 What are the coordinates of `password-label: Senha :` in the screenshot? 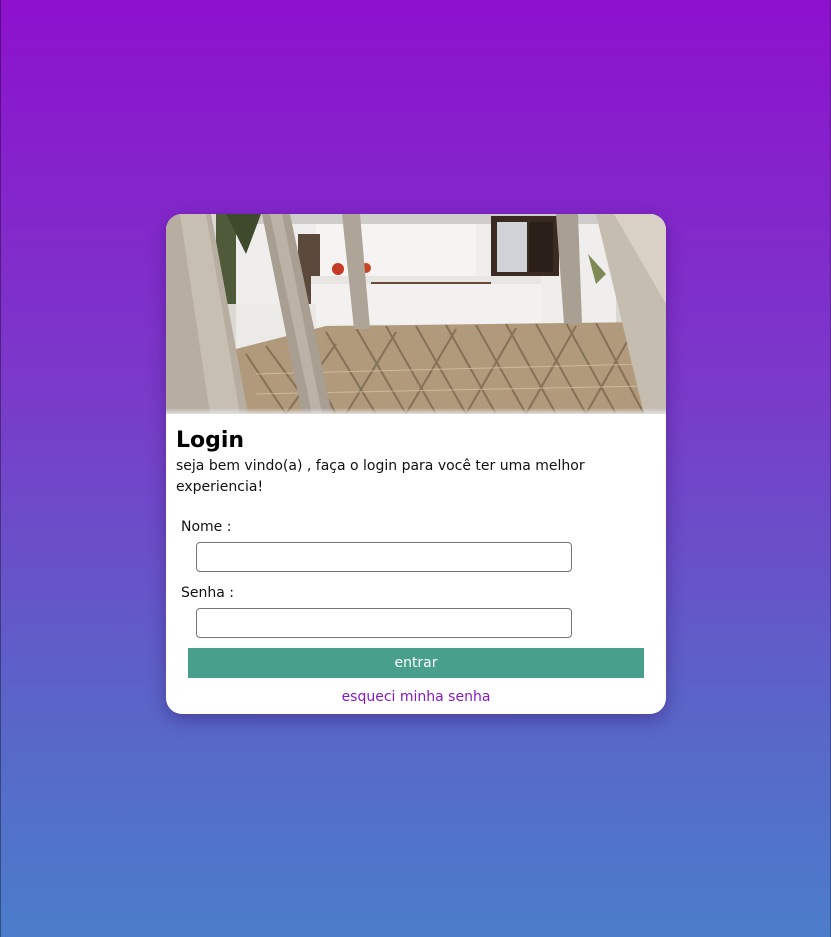 It's located at (207, 593).